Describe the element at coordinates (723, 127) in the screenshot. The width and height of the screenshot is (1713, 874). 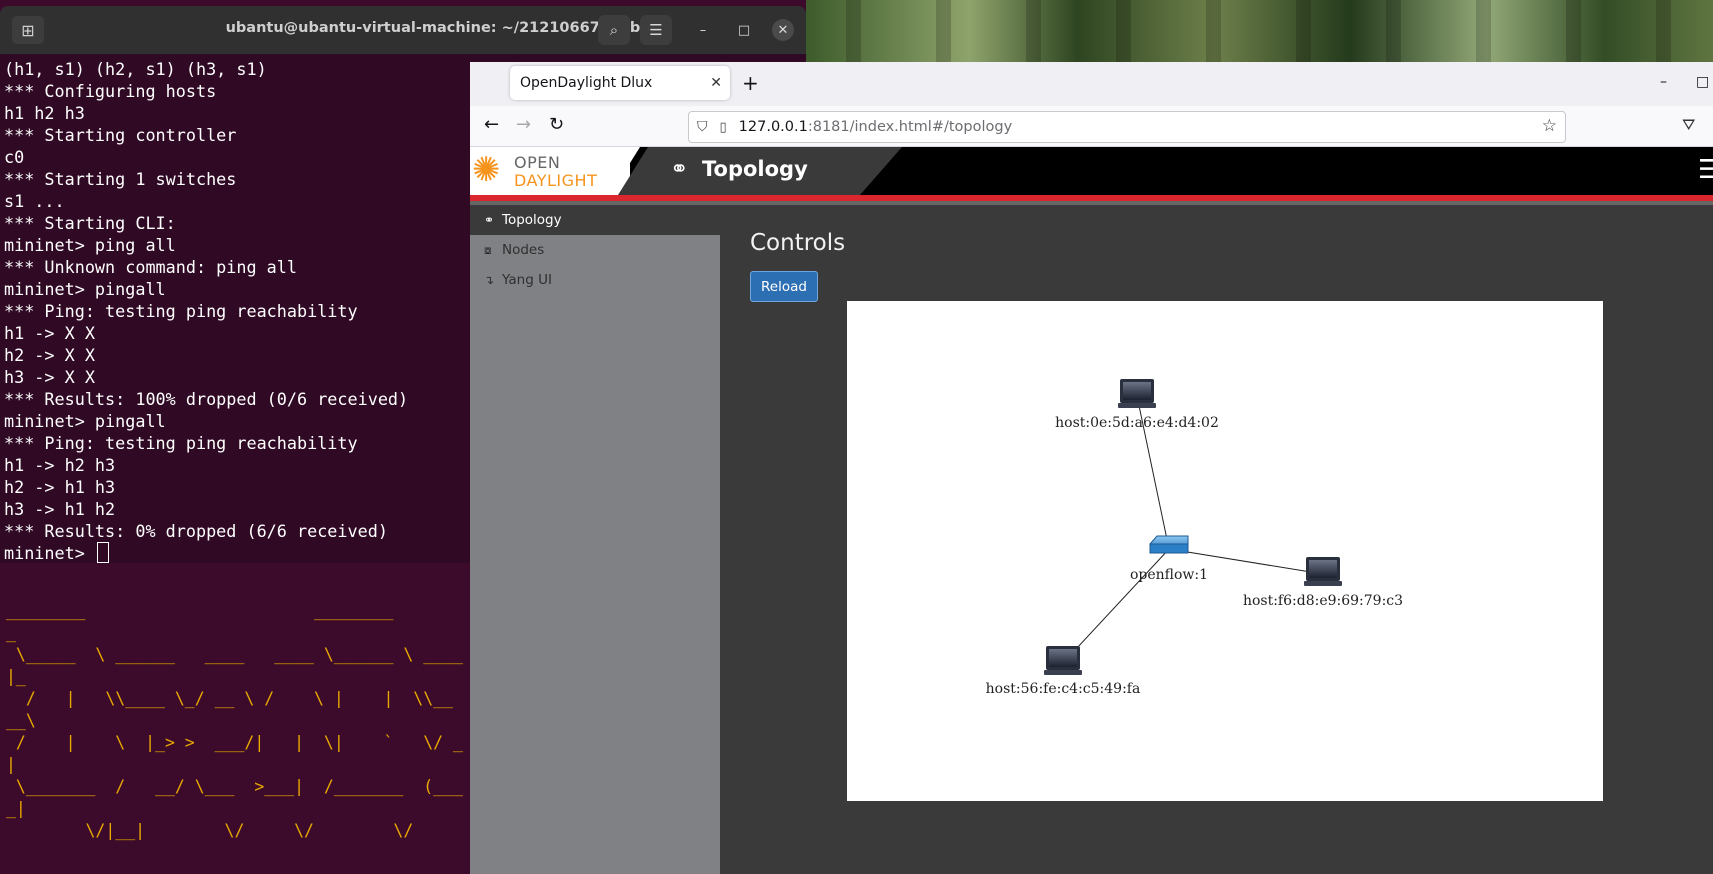
I see `page-icon: ▯` at that location.